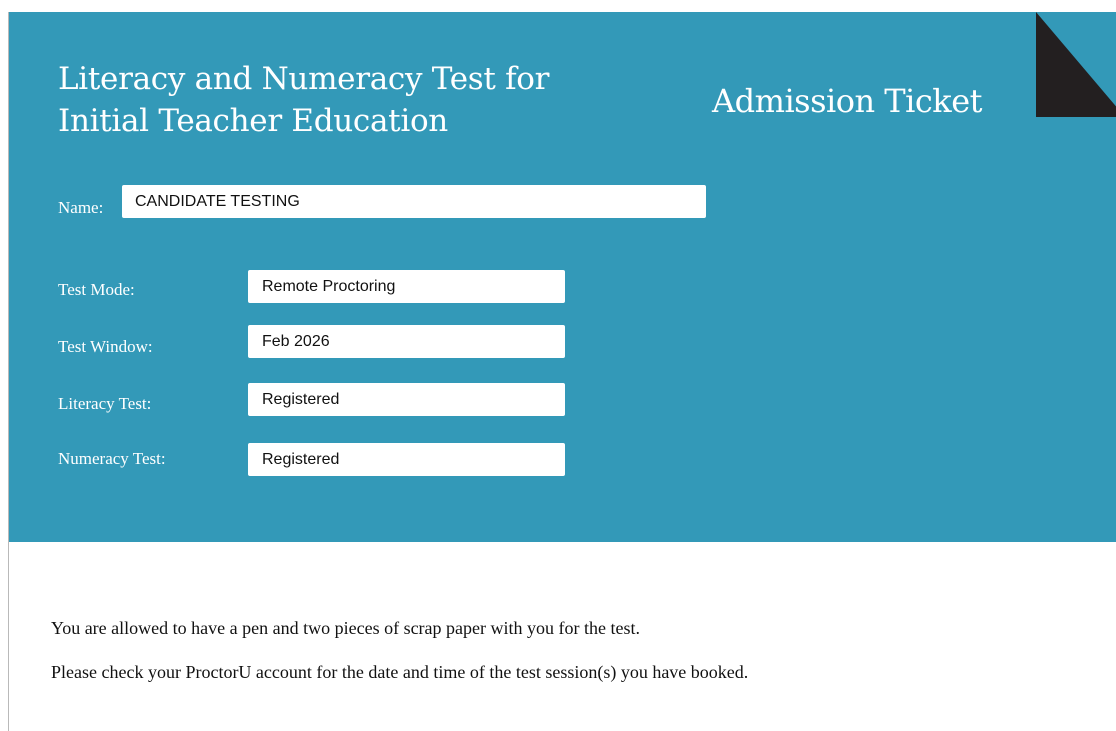  What do you see at coordinates (414, 201) in the screenshot?
I see `name-field: CANDIDATE TESTING` at bounding box center [414, 201].